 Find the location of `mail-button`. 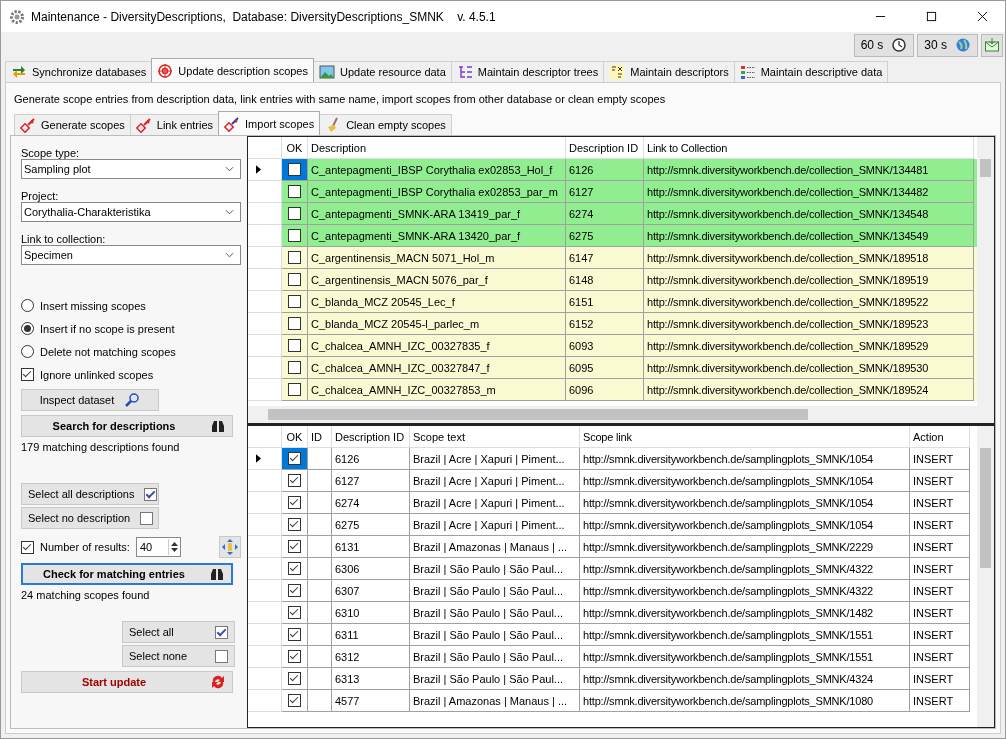

mail-button is located at coordinates (992, 45).